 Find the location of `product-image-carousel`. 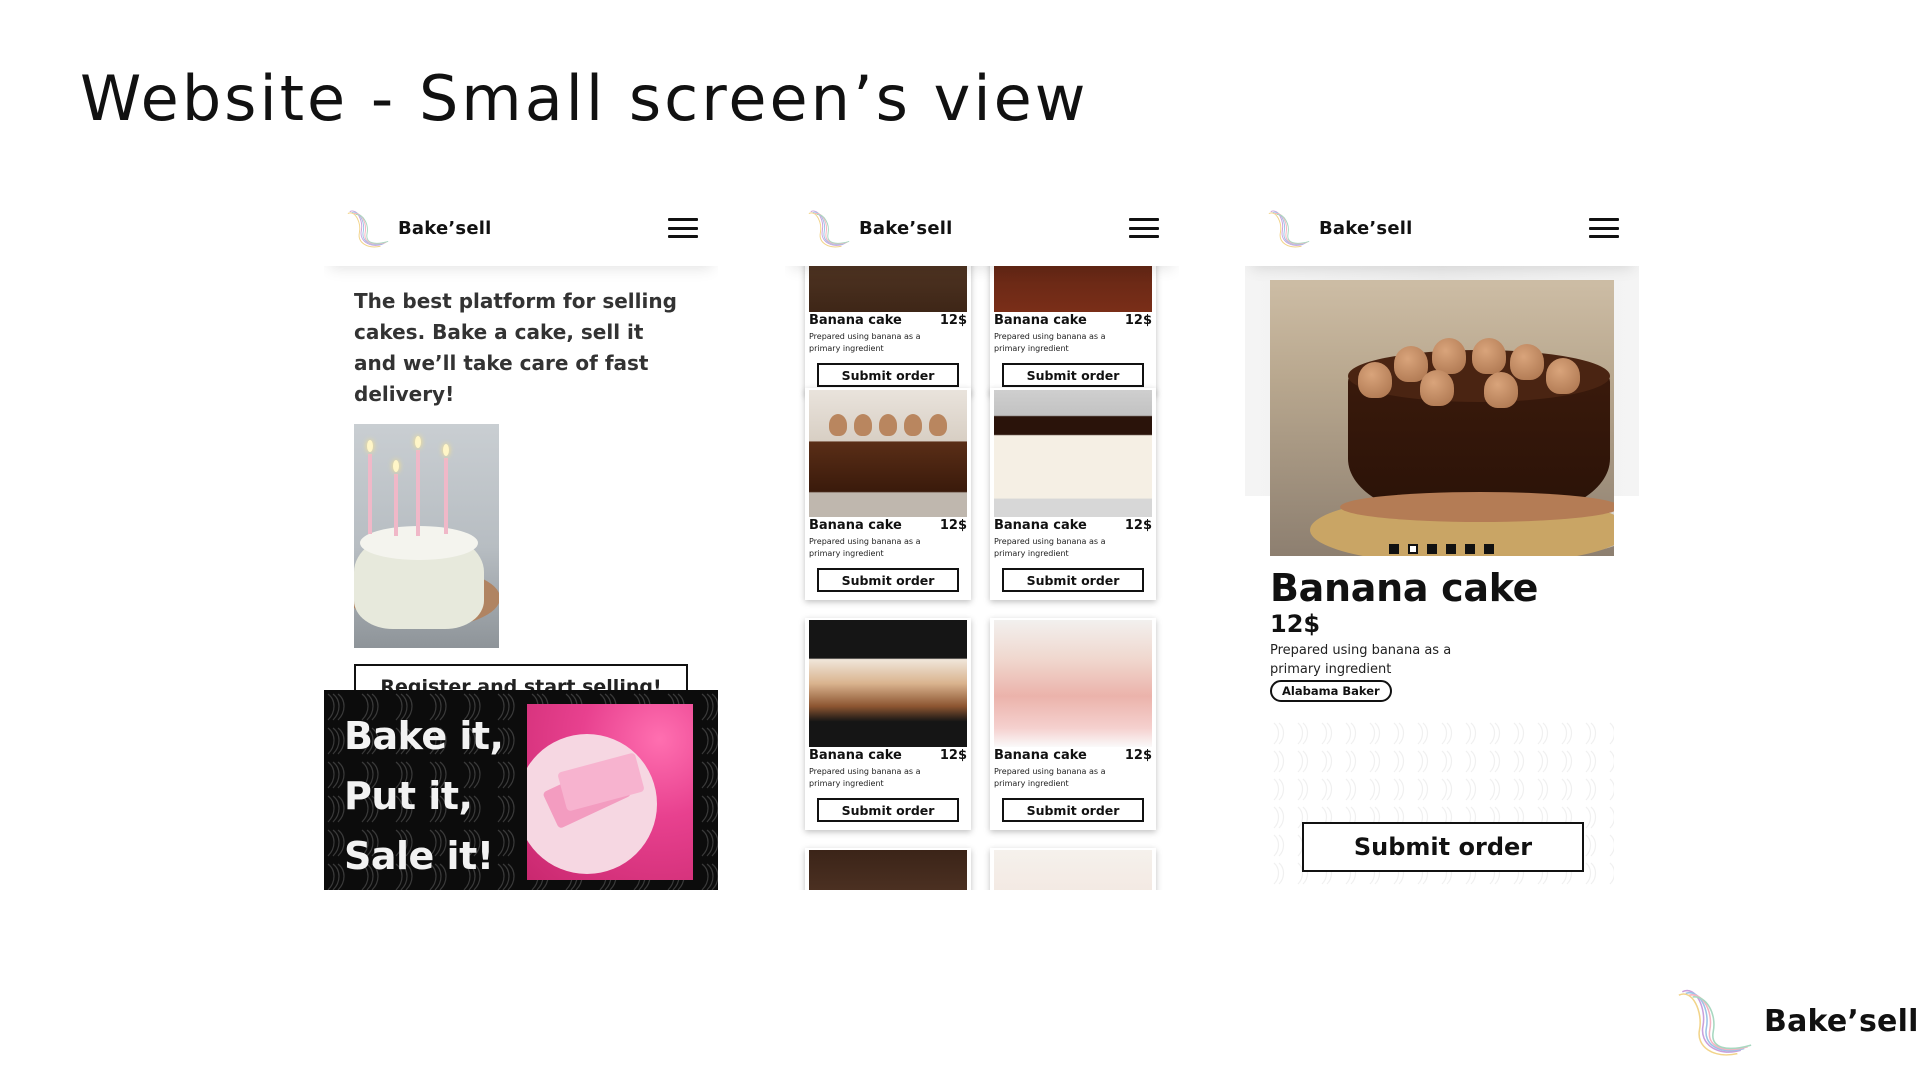

product-image-carousel is located at coordinates (1442, 418).